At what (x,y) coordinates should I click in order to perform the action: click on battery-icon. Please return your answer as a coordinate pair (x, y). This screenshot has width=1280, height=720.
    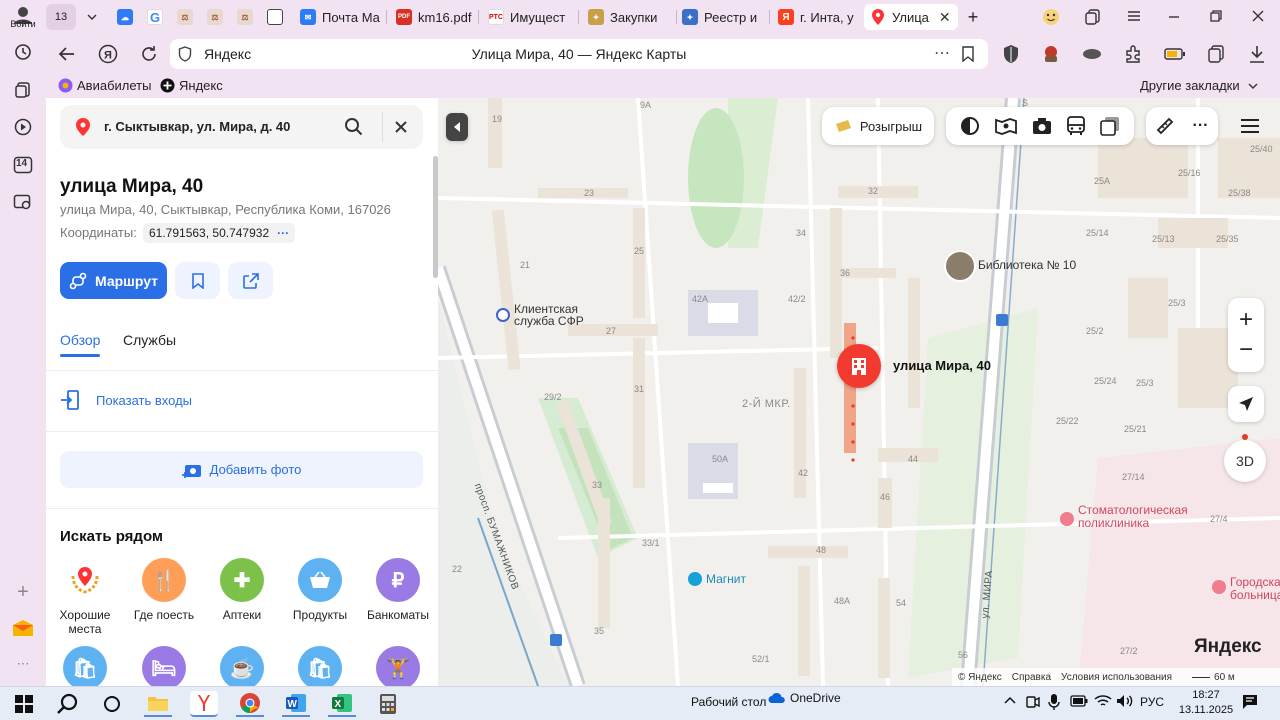
    Looking at the image, I should click on (1079, 701).